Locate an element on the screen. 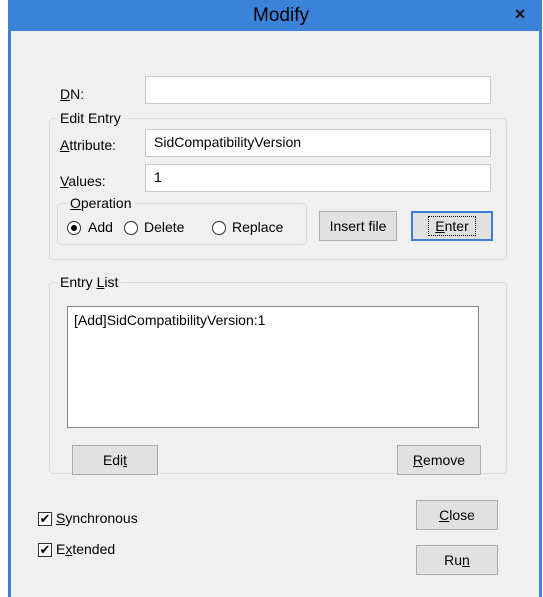 The image size is (543, 597). synchronous-label: Synchronous is located at coordinates (97, 518).